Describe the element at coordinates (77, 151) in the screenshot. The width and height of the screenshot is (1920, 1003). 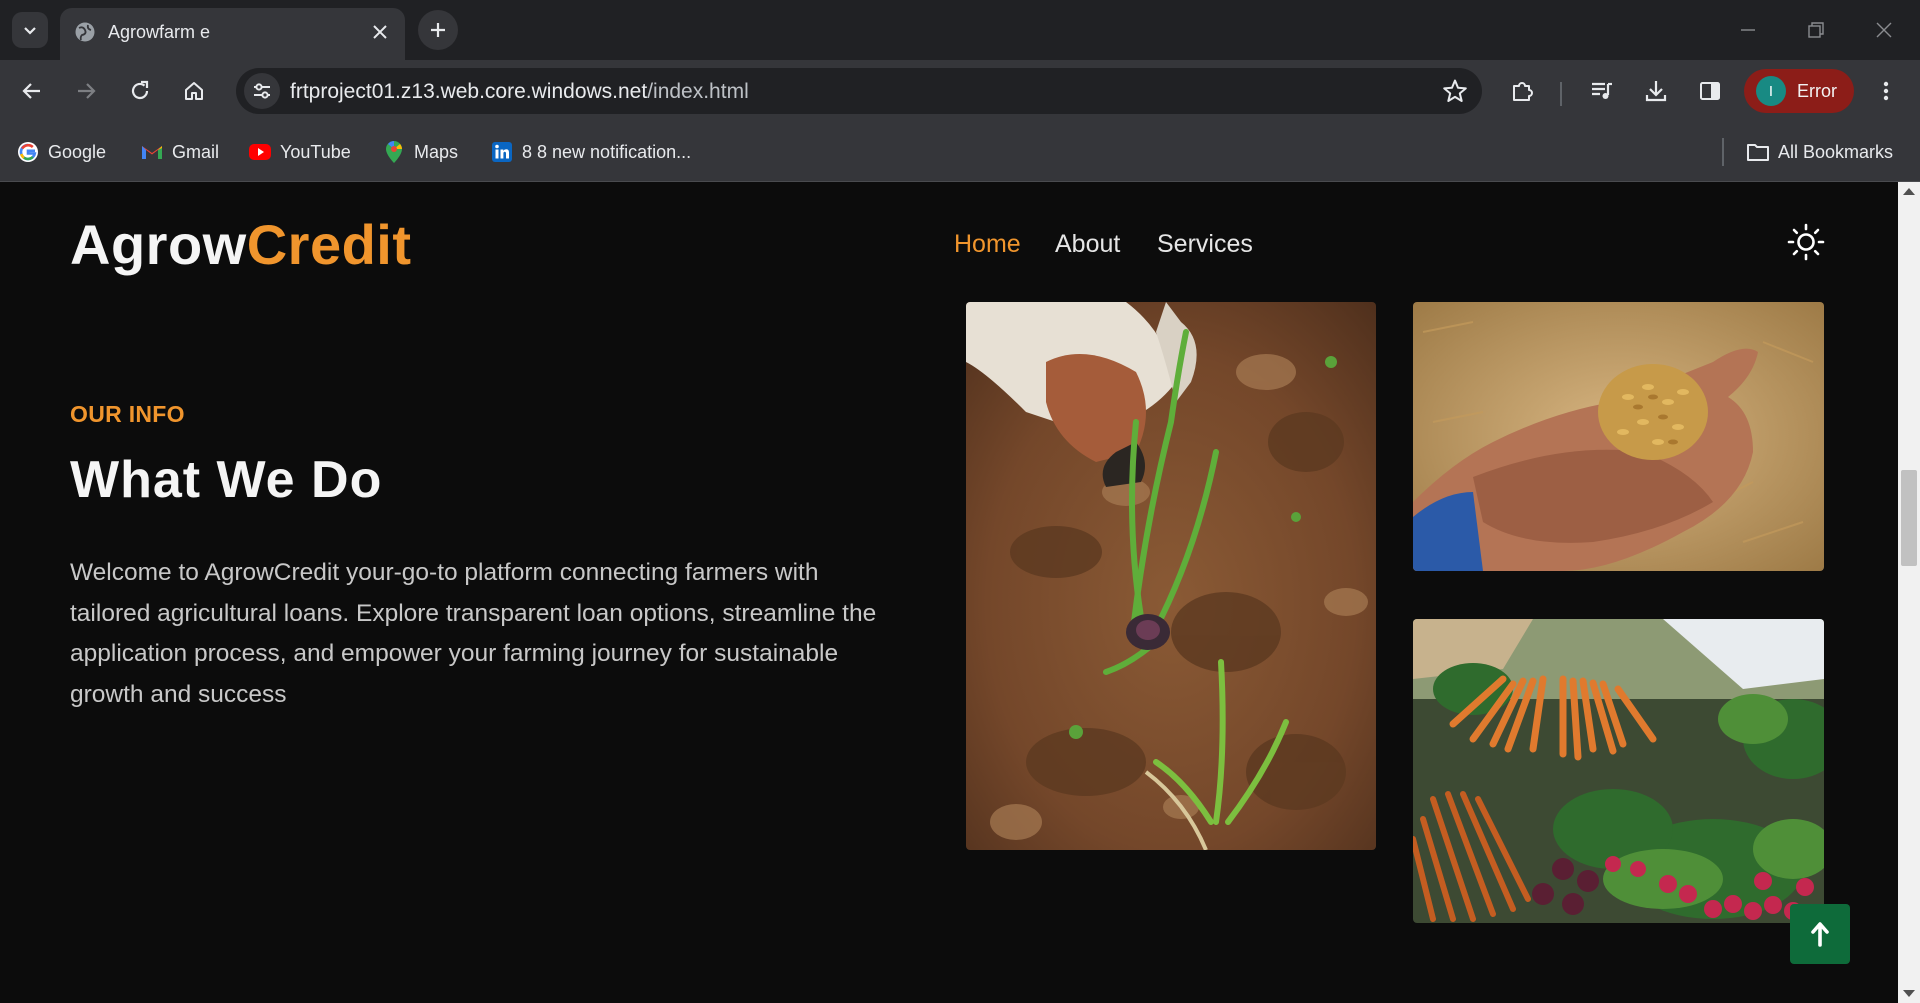
I see `bookmark-label: Google` at that location.